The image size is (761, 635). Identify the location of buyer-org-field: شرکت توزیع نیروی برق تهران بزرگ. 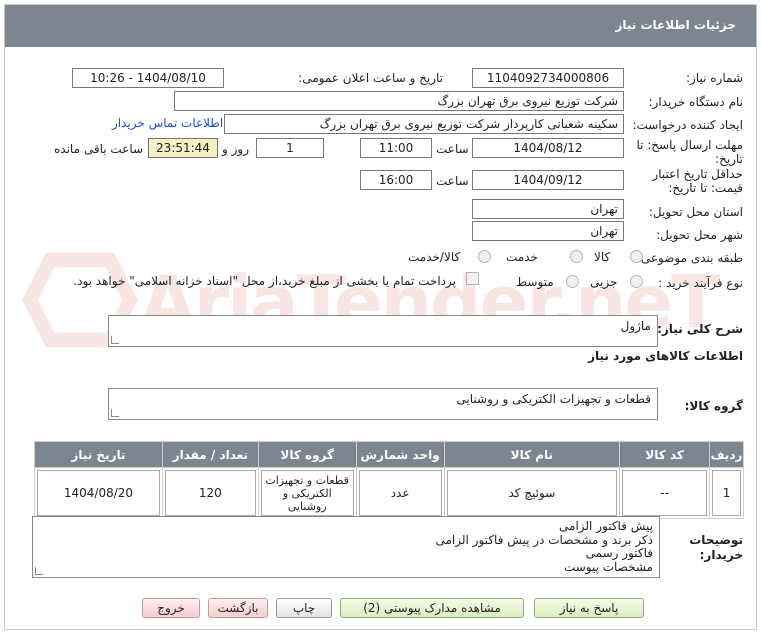
(399, 101).